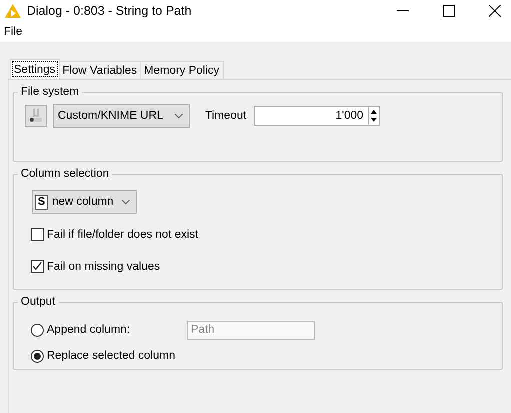  I want to click on group-title: Output, so click(38, 302).